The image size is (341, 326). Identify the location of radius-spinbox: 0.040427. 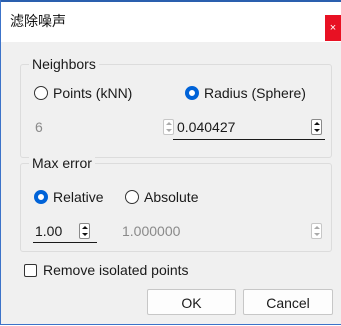
(252, 127).